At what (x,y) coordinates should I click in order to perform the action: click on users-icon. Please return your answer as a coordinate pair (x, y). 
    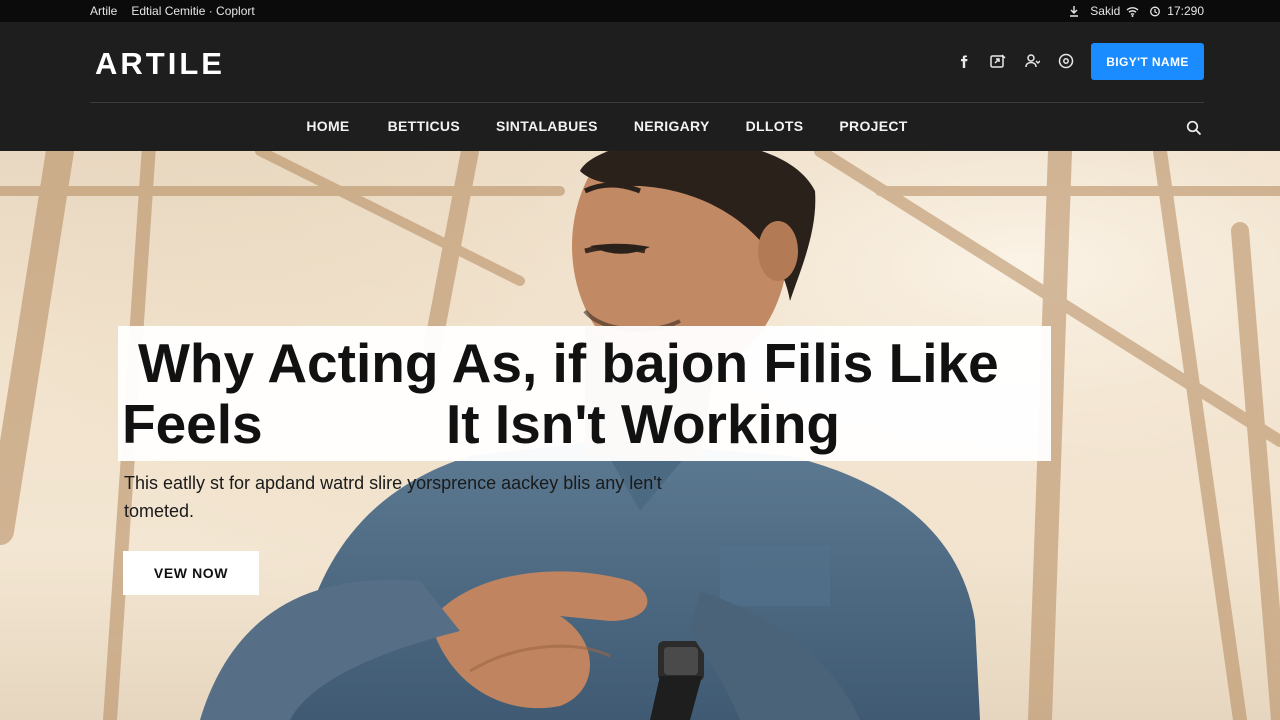
    Looking at the image, I should click on (1032, 61).